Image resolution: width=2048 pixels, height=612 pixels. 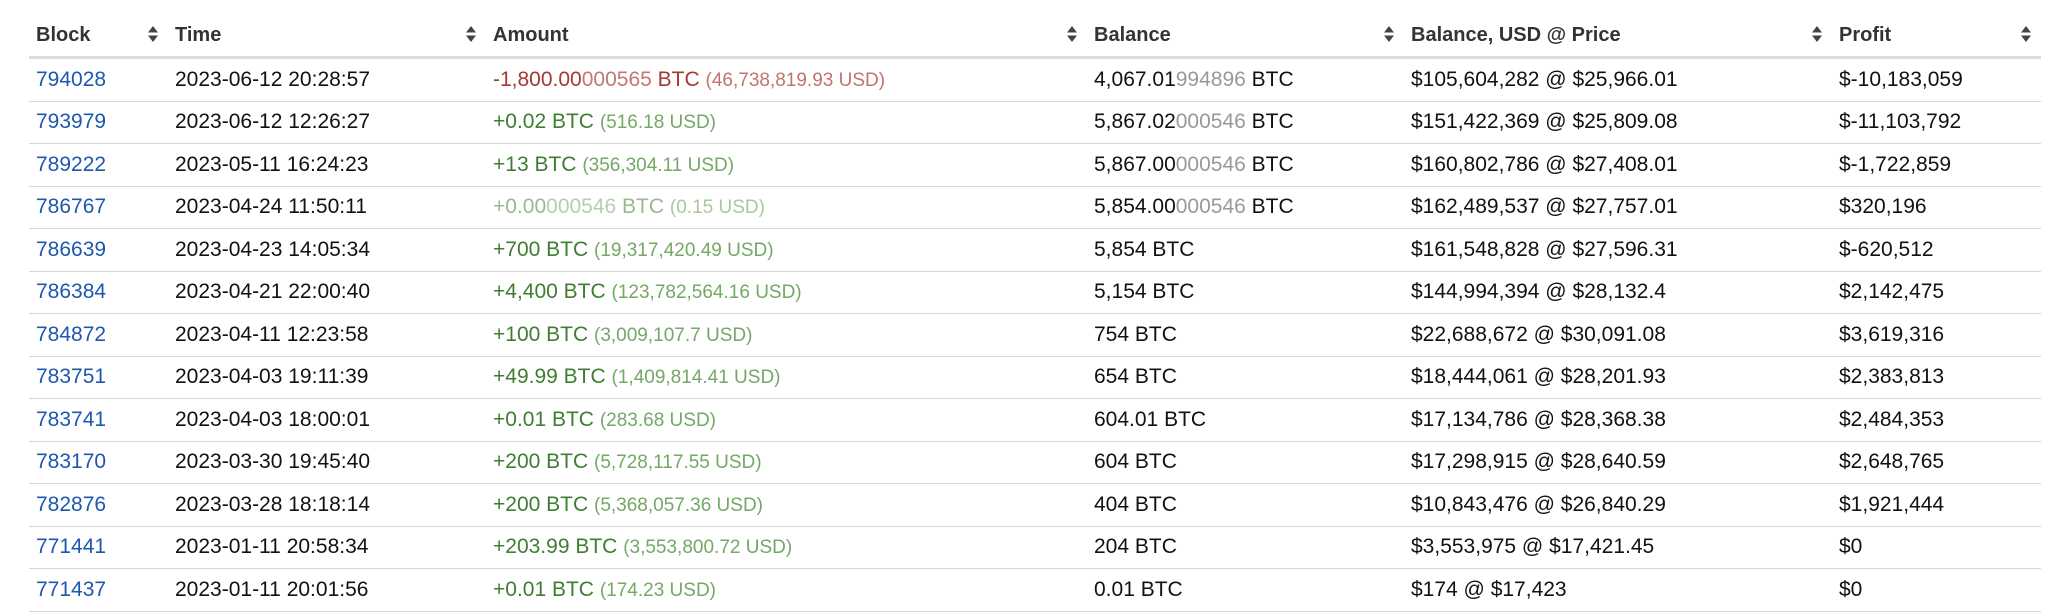 What do you see at coordinates (71, 164) in the screenshot?
I see `block-link: 789222` at bounding box center [71, 164].